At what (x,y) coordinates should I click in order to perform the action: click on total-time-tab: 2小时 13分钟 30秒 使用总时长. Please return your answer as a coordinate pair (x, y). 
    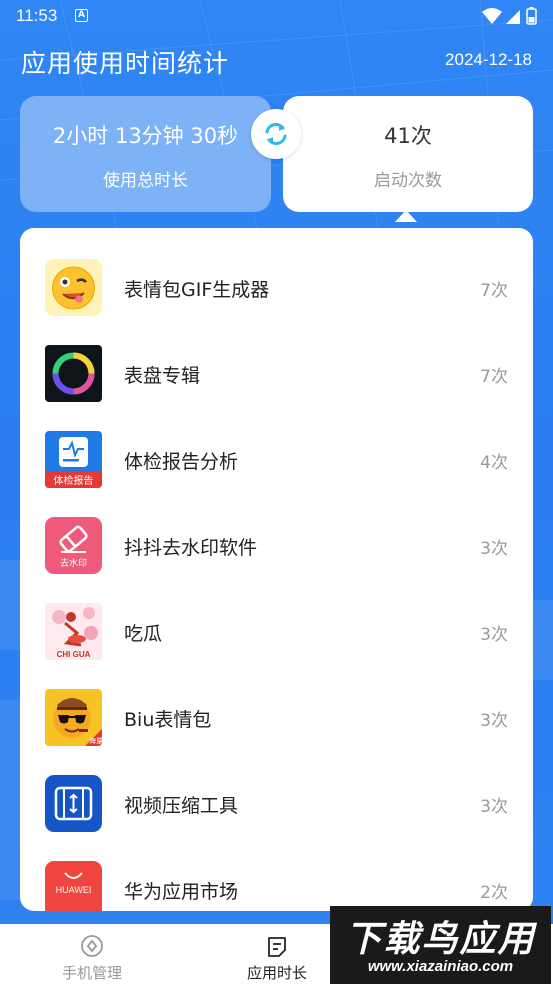
    Looking at the image, I should click on (145, 154).